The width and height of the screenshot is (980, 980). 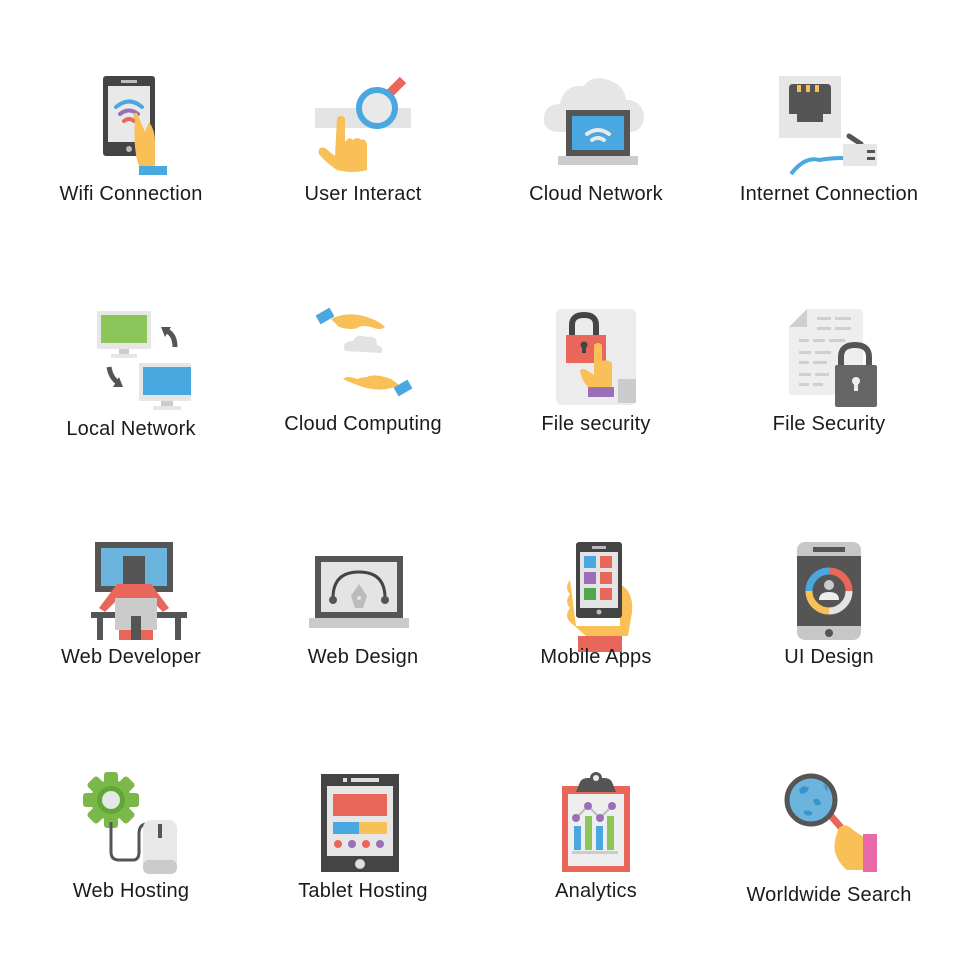 I want to click on icon-tile-web-developer: Web Developer, so click(x=131, y=638).